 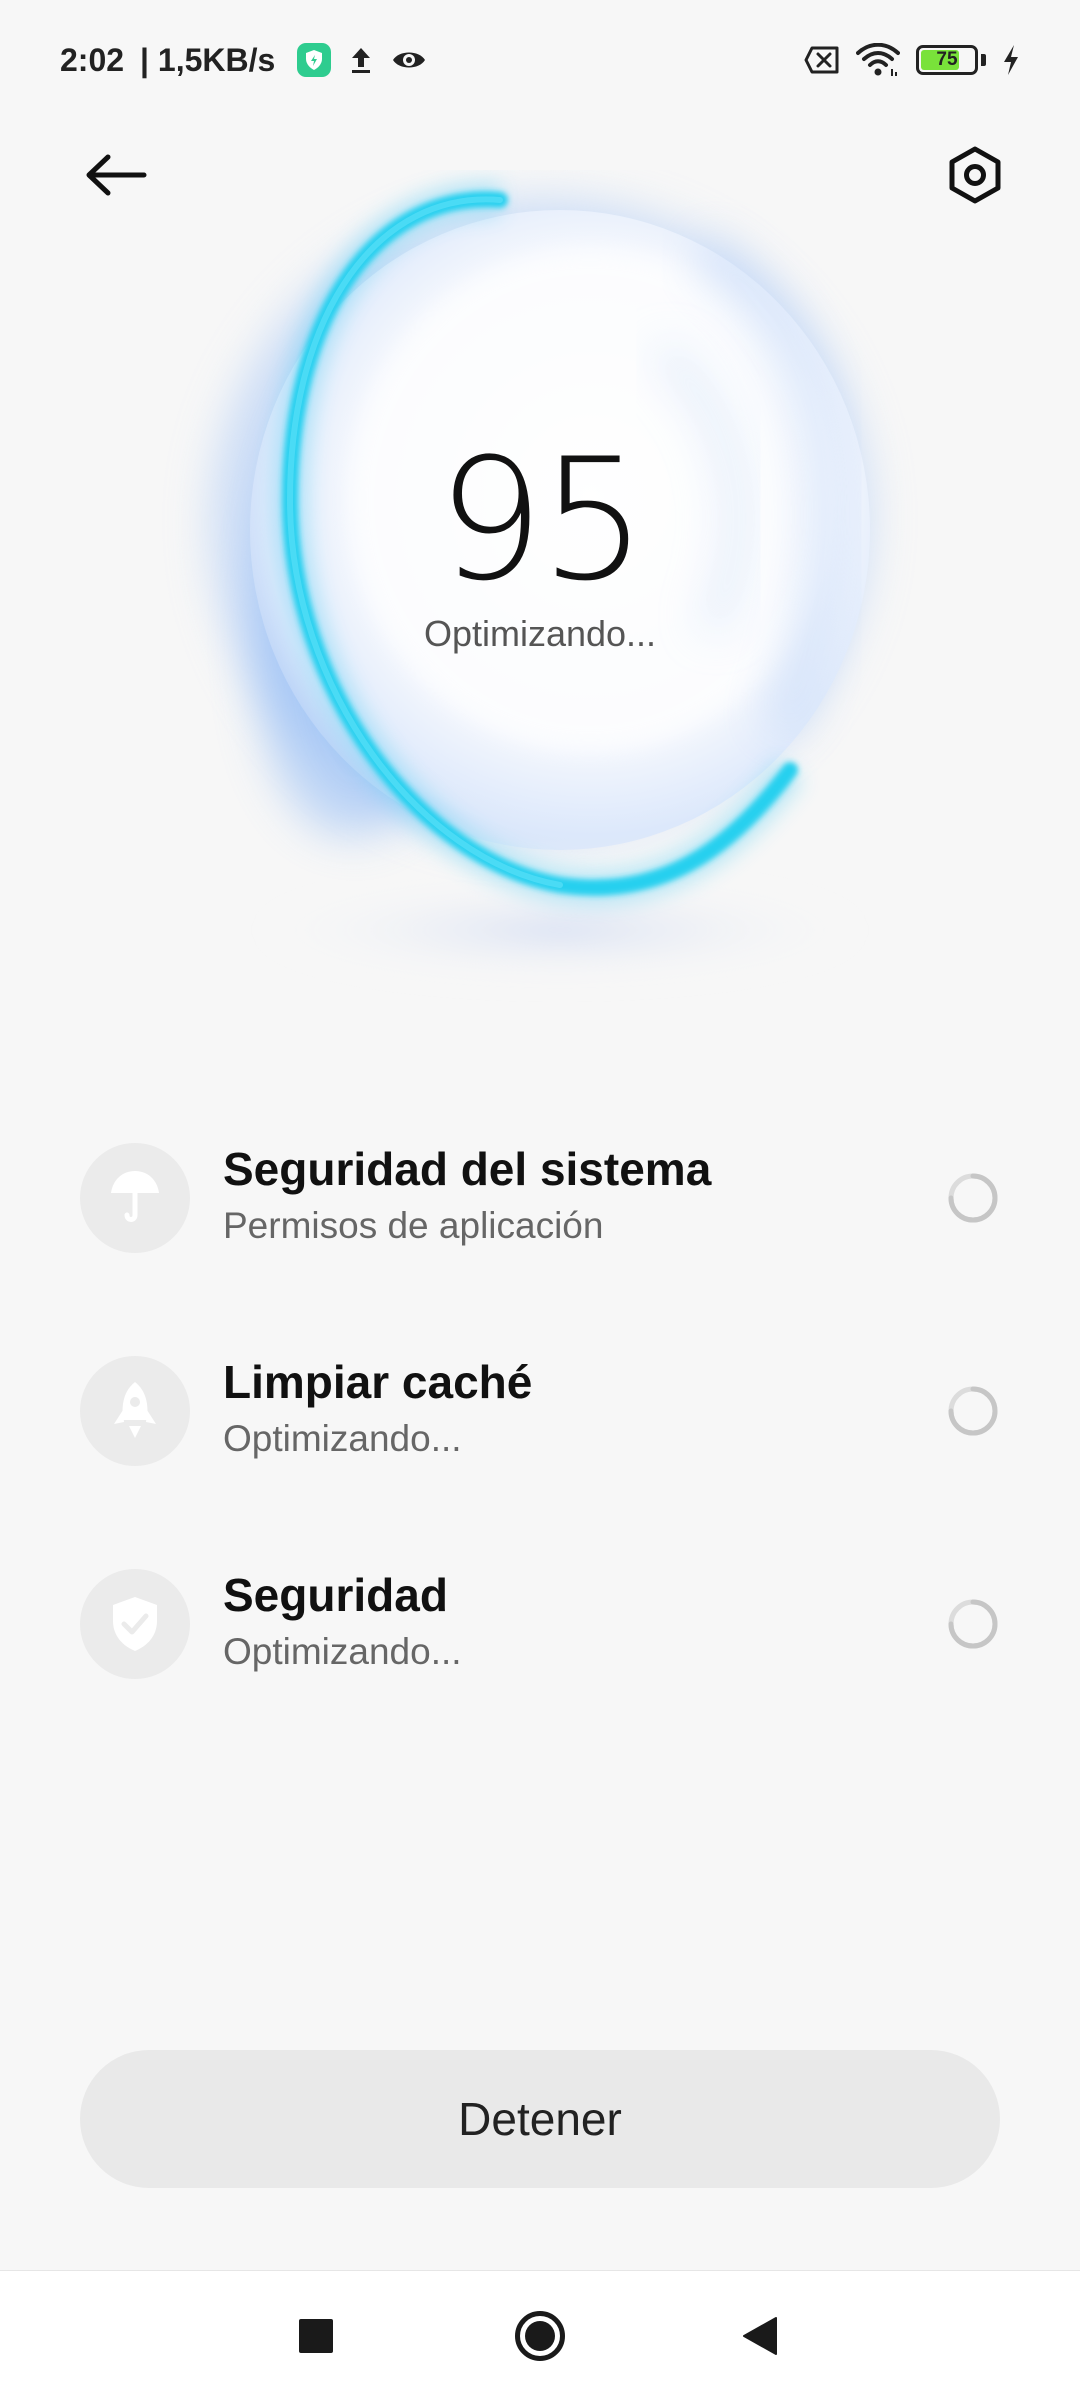 I want to click on stop-button: Detener, so click(x=540, y=2119).